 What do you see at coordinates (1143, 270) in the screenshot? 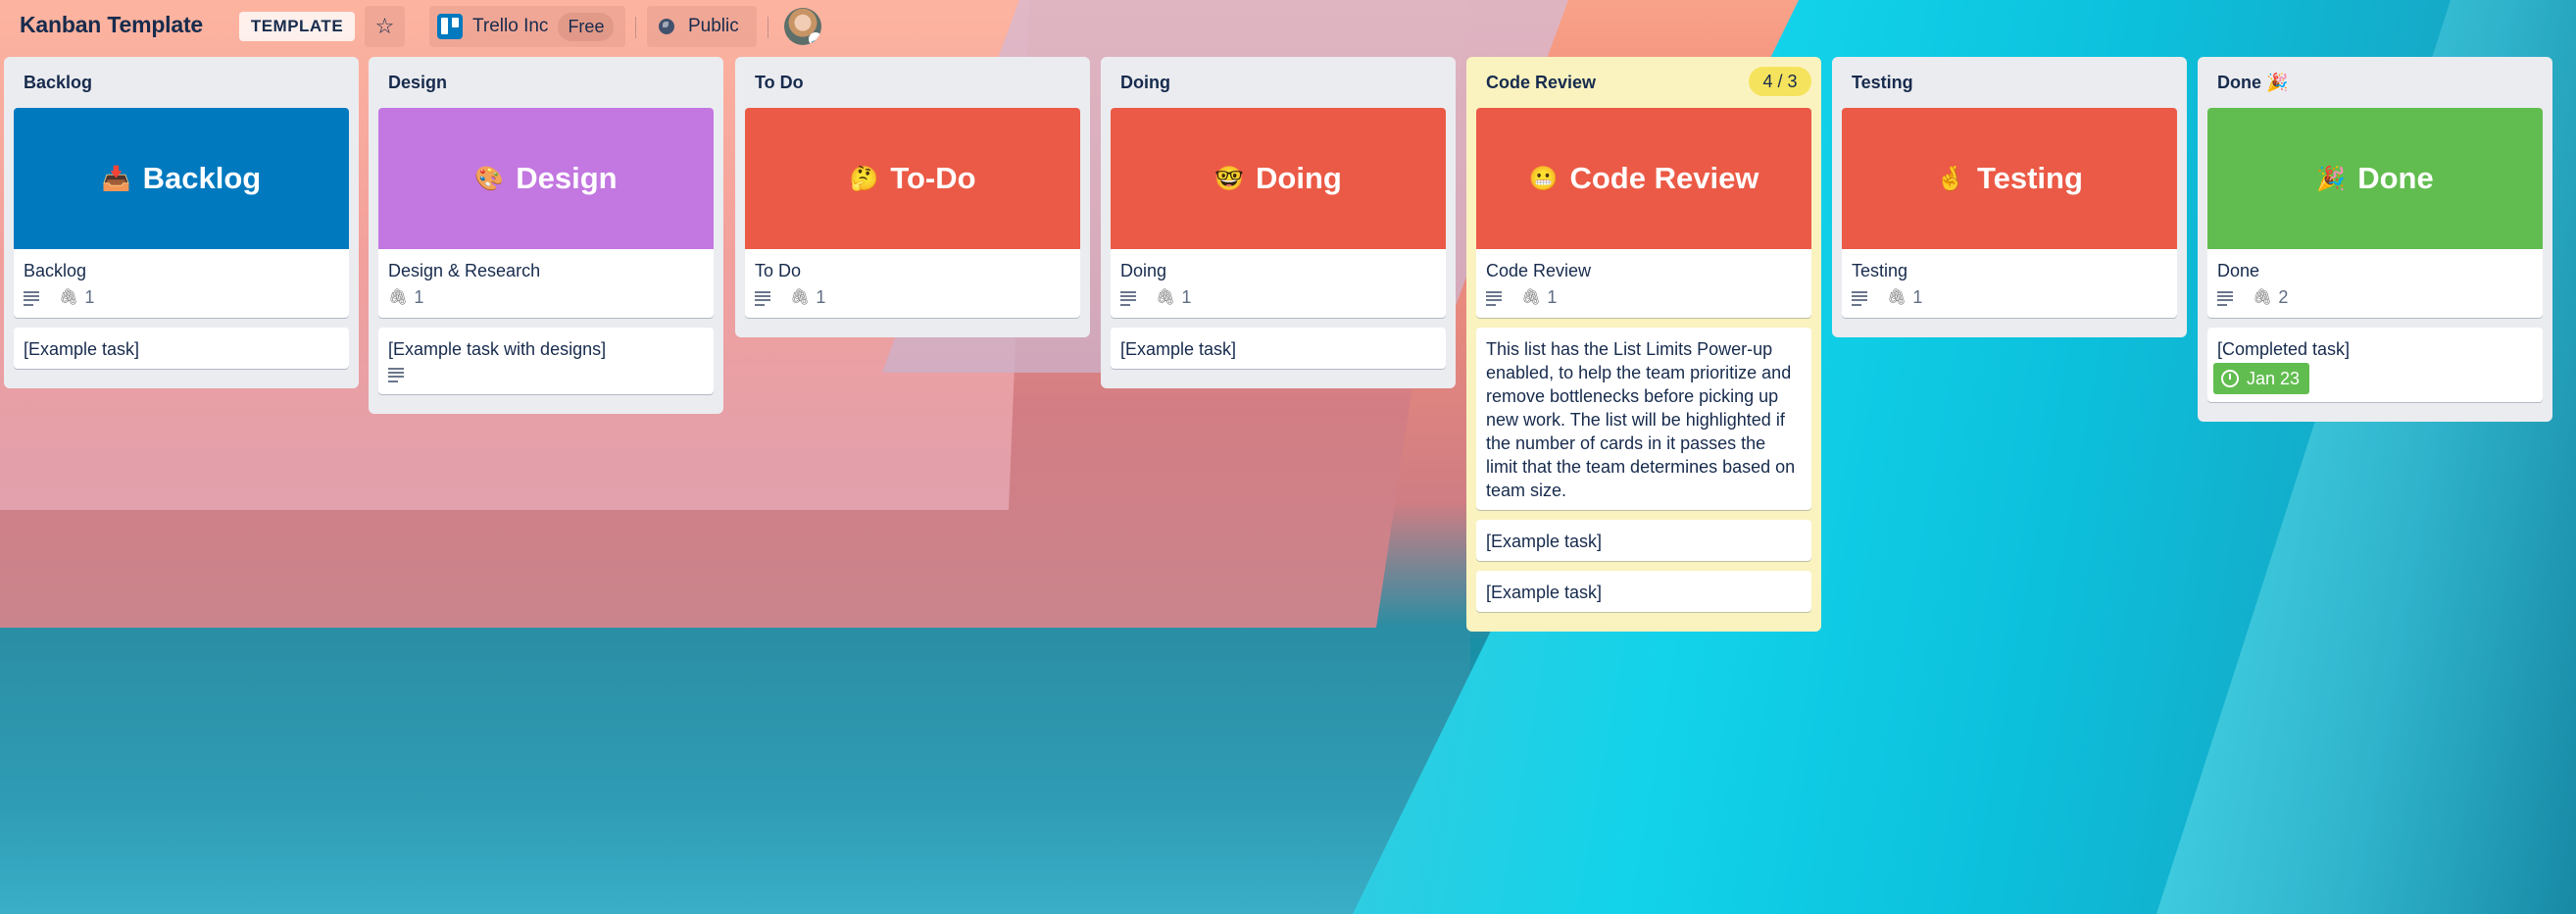
I see `card-title: Doing` at bounding box center [1143, 270].